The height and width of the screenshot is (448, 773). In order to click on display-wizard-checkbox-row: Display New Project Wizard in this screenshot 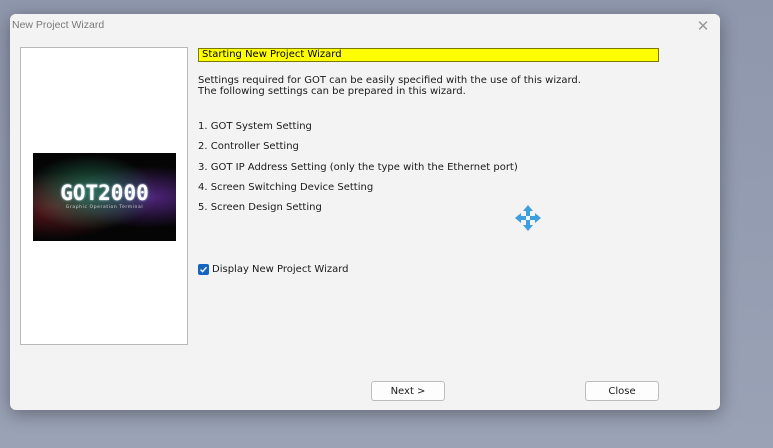, I will do `click(273, 269)`.